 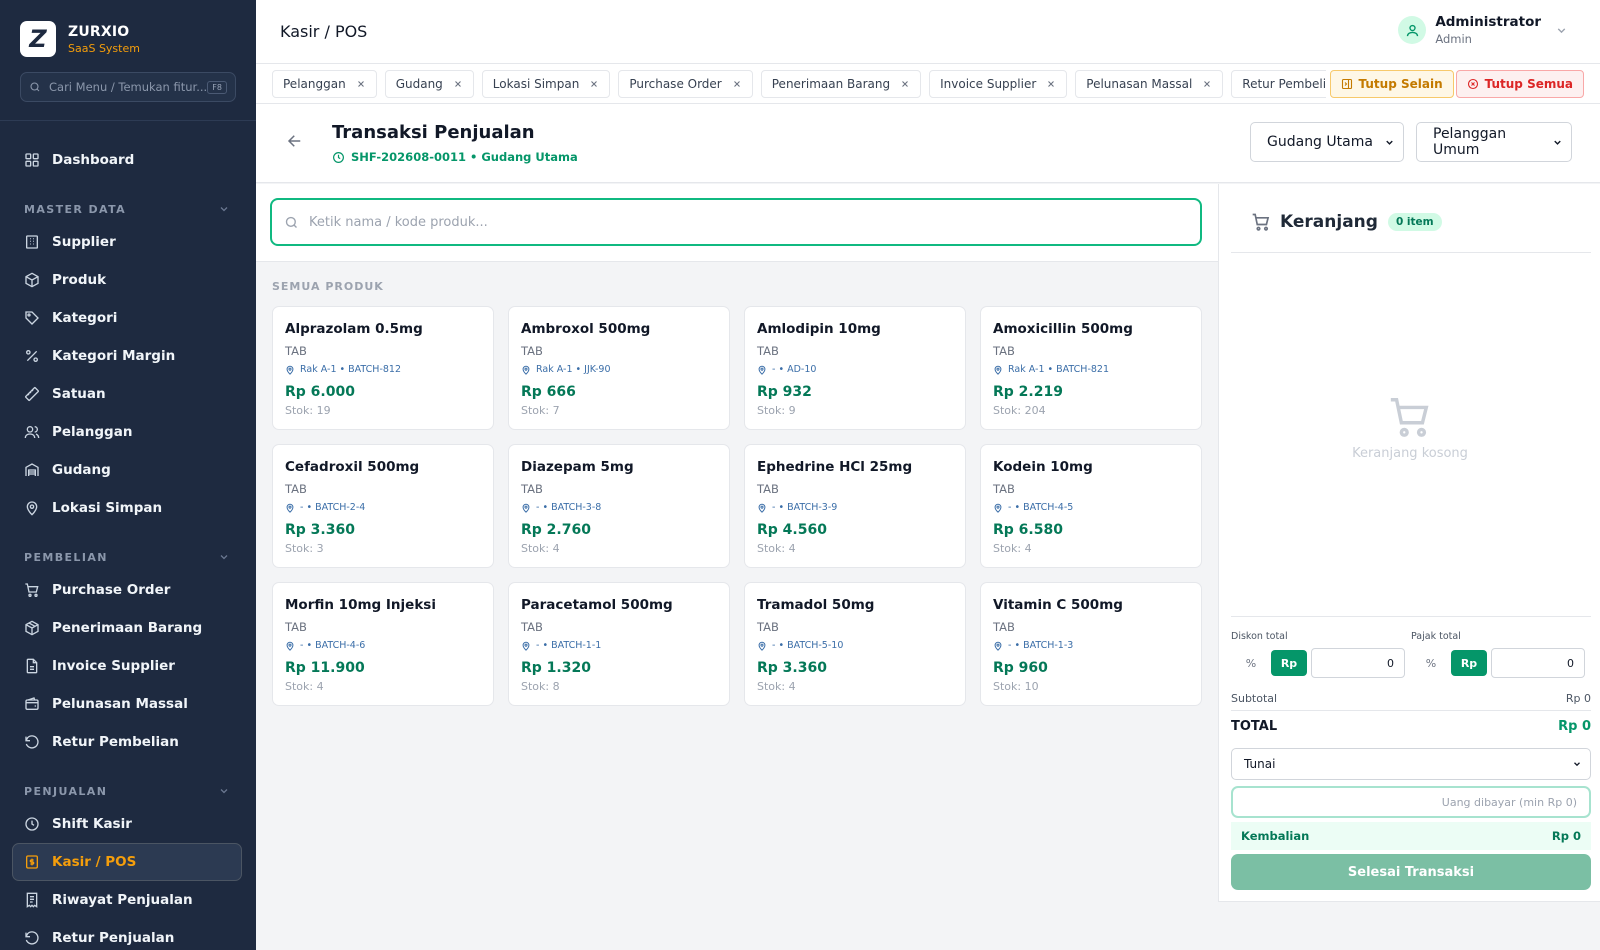 What do you see at coordinates (429, 84) in the screenshot?
I see `tab-gudang: Gudang` at bounding box center [429, 84].